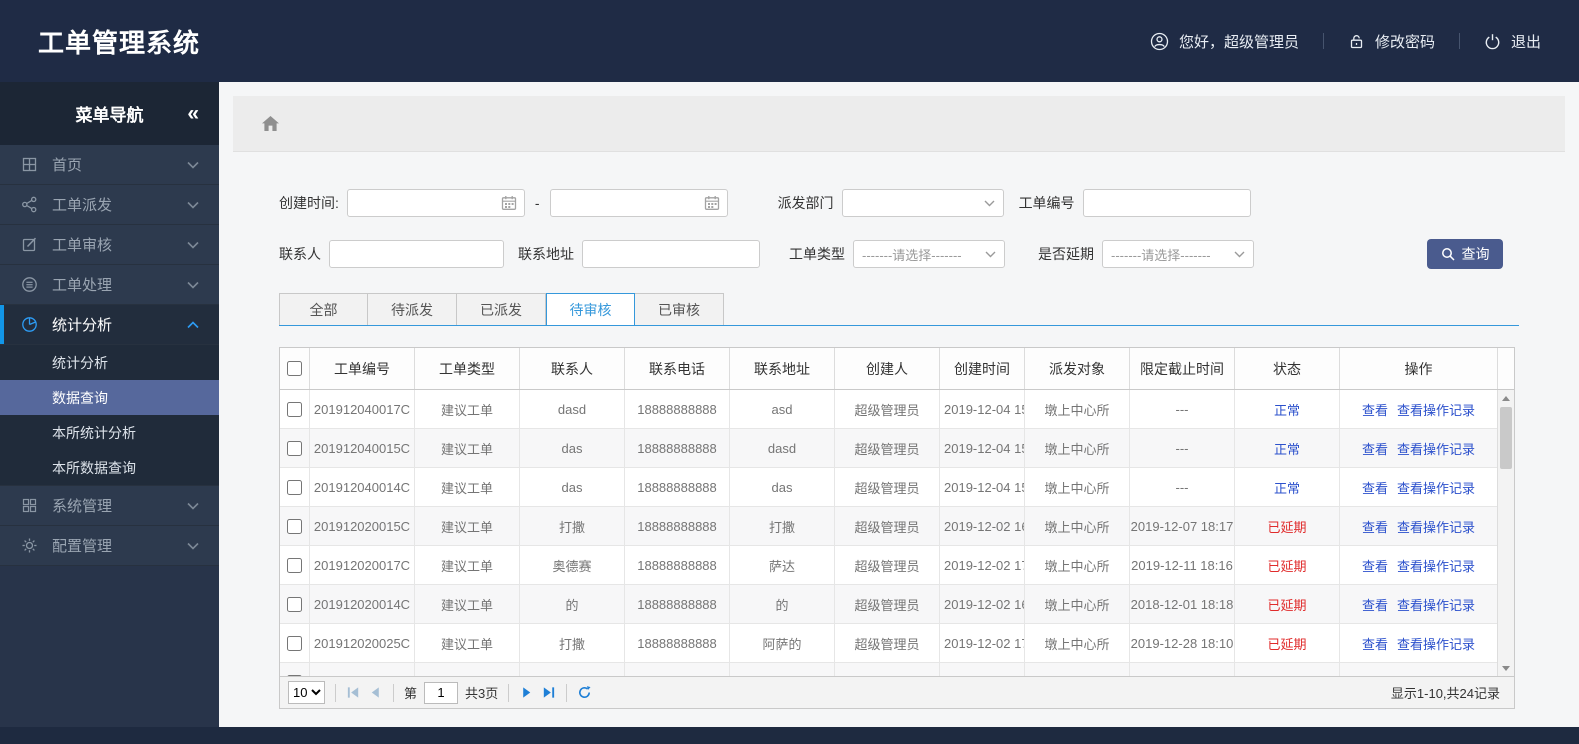  I want to click on sidebar-item-review: 工单审核, so click(109, 245).